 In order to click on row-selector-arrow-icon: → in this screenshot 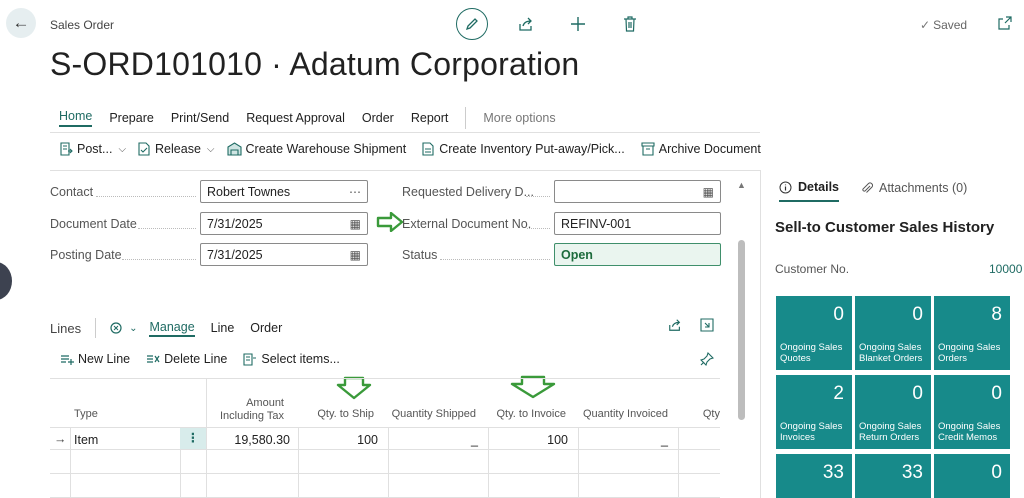, I will do `click(60, 439)`.